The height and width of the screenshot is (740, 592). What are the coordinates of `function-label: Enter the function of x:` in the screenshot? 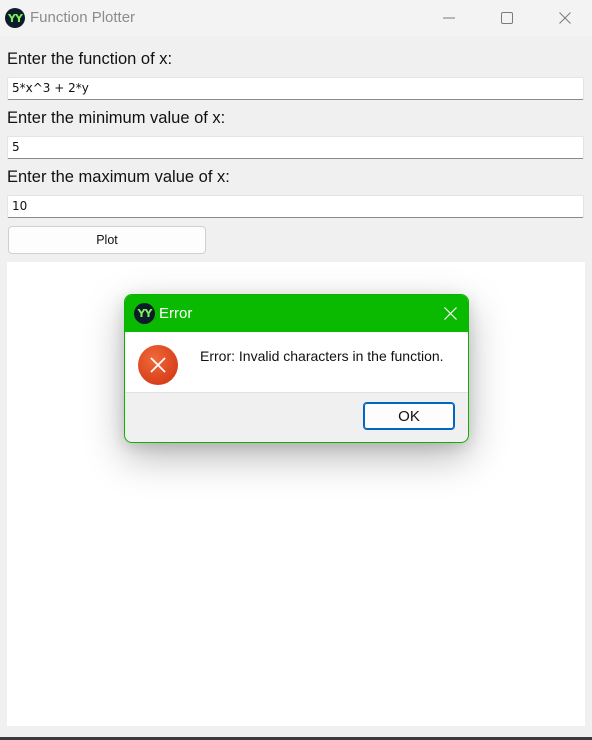 It's located at (90, 59).